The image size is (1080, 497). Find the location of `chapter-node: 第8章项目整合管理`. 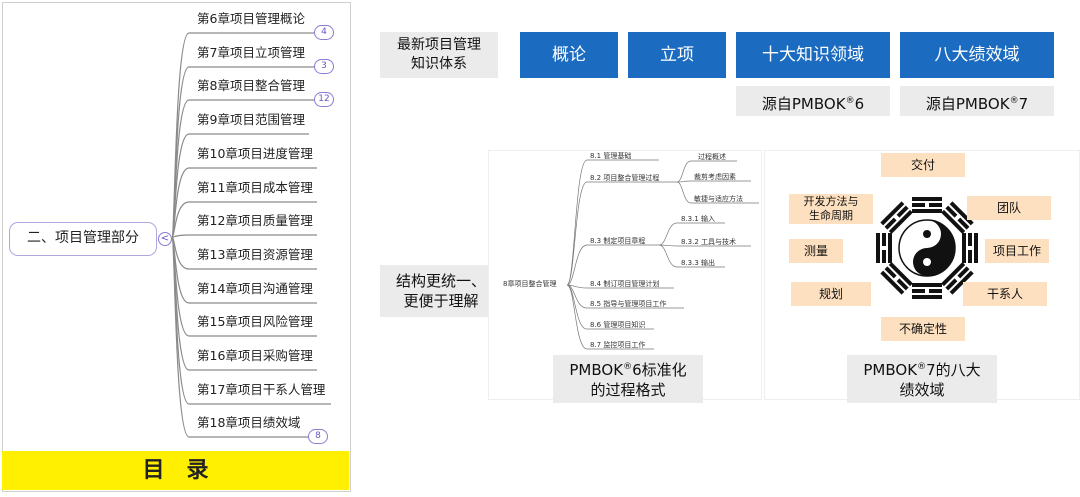

chapter-node: 第8章项目整合管理 is located at coordinates (251, 86).